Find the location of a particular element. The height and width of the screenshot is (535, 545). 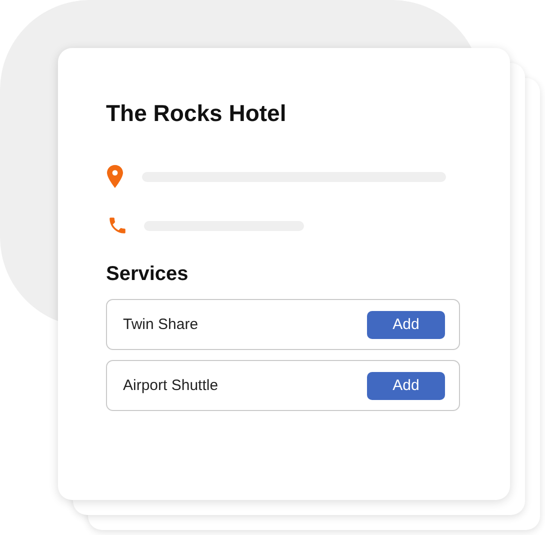

hotel-title: The Rocks Hotel is located at coordinates (197, 113).